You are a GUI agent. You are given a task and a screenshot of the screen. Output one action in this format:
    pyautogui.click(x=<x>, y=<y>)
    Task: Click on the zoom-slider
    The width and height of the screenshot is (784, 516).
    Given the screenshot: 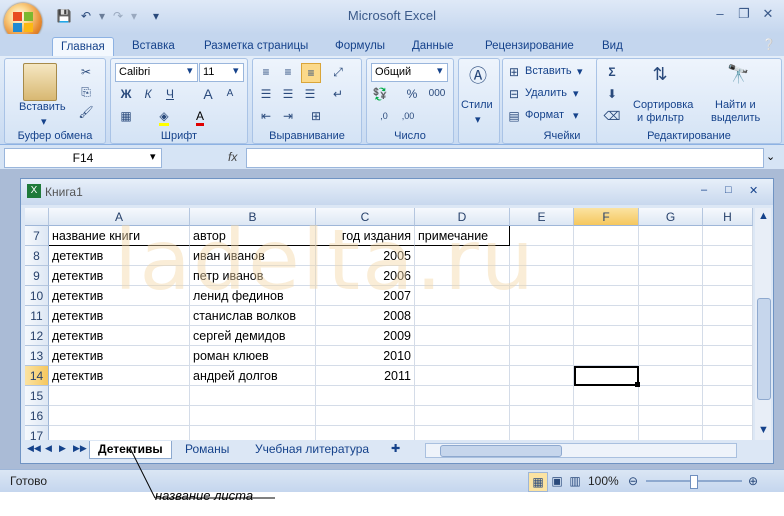 What is the action you would take?
    pyautogui.click(x=694, y=482)
    